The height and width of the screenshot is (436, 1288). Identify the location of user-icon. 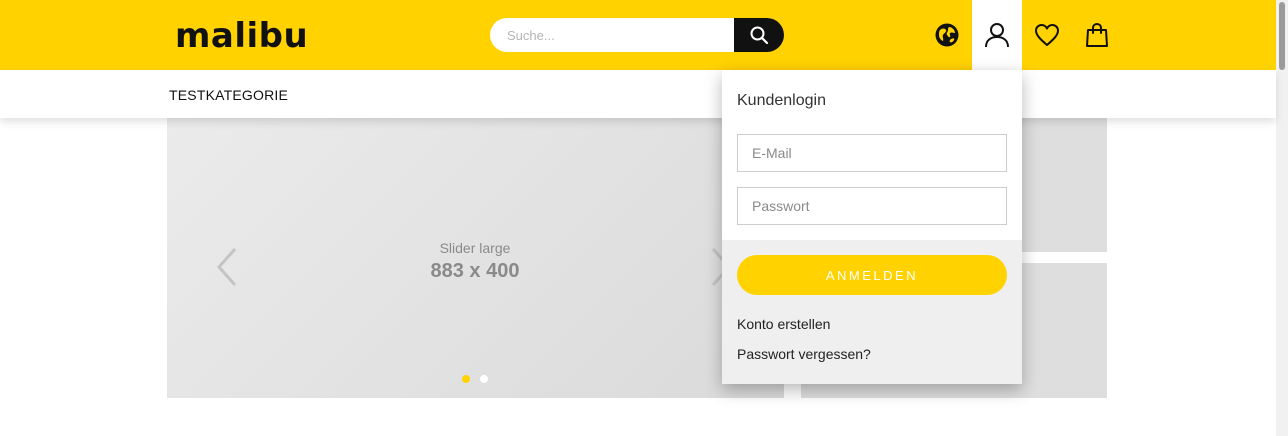
(997, 35).